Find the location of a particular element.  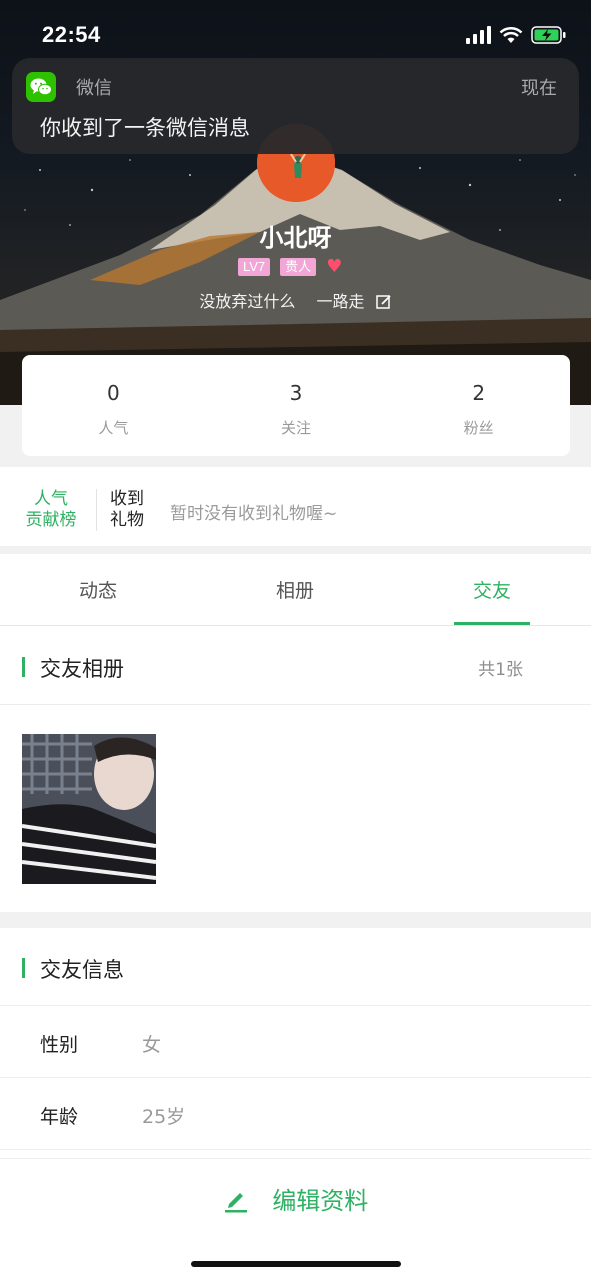

album-title: 交友相册 is located at coordinates (82, 669).